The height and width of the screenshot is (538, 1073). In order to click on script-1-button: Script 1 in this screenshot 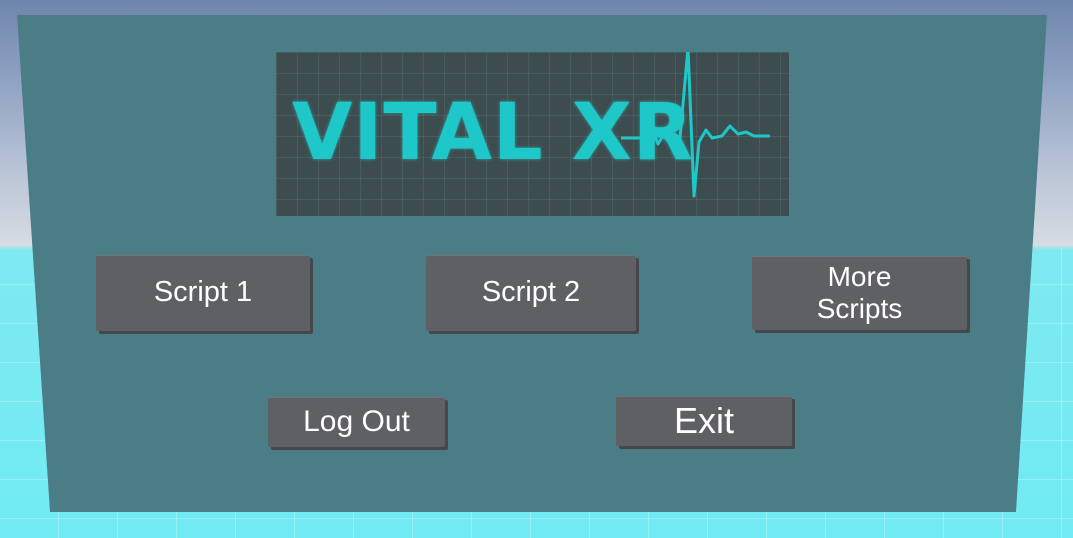, I will do `click(203, 293)`.